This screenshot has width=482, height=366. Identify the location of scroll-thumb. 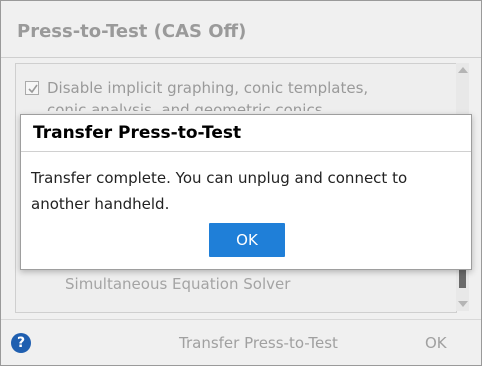
(462, 278).